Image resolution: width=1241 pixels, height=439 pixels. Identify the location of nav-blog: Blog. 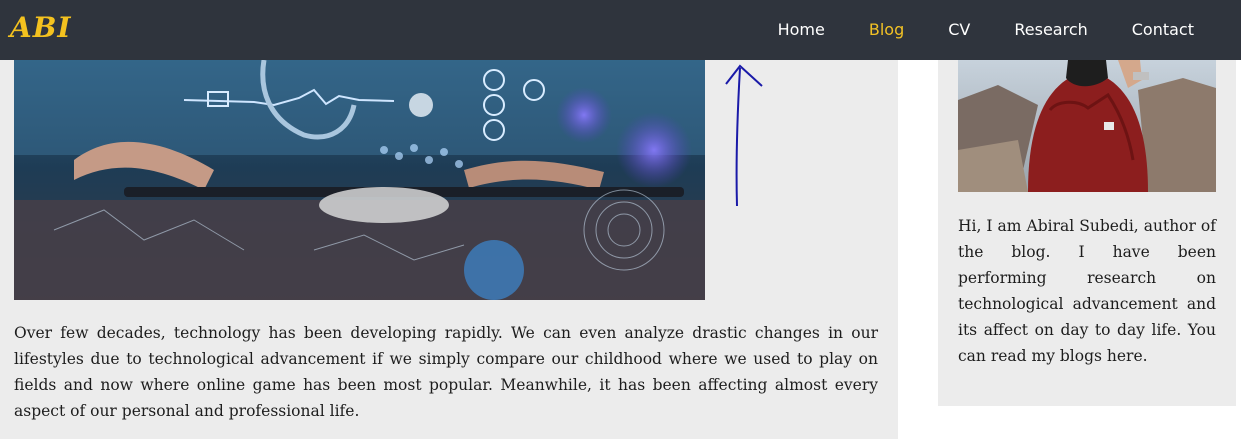
(886, 30).